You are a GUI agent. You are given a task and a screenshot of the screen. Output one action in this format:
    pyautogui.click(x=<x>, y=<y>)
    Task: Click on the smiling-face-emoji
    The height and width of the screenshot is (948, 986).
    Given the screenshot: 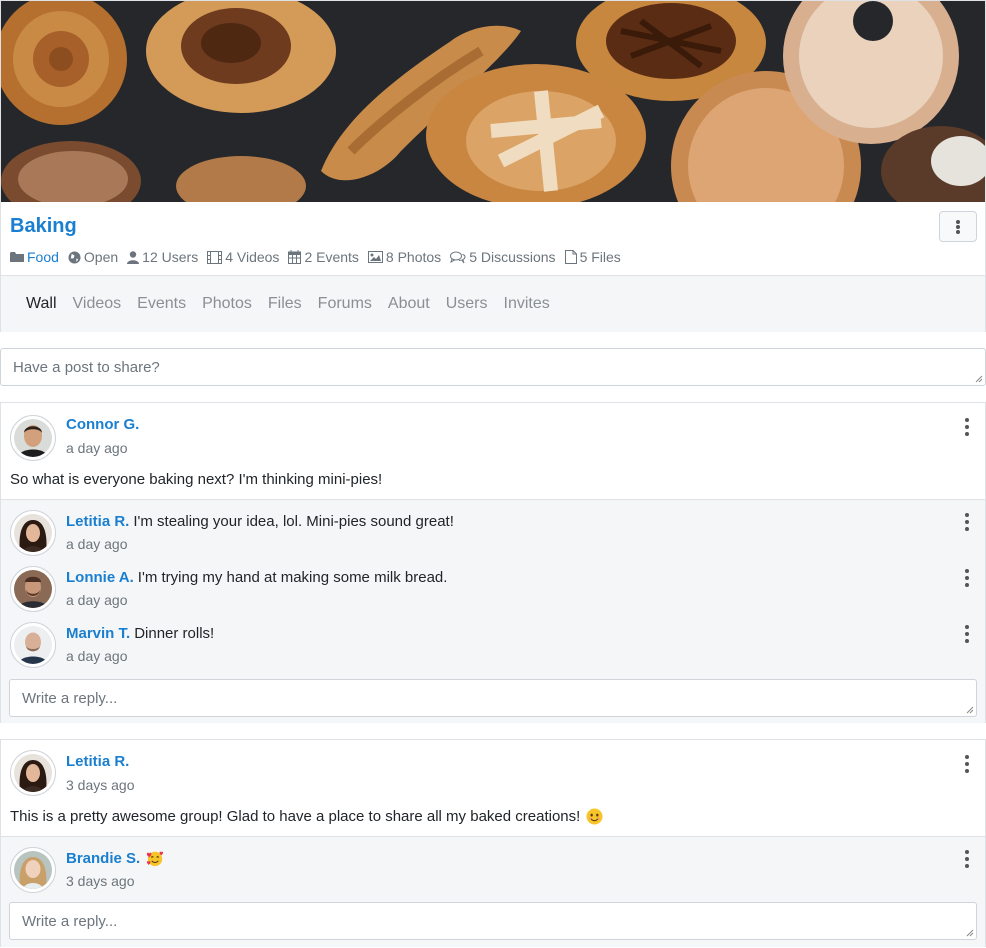 What is the action you would take?
    pyautogui.click(x=594, y=816)
    